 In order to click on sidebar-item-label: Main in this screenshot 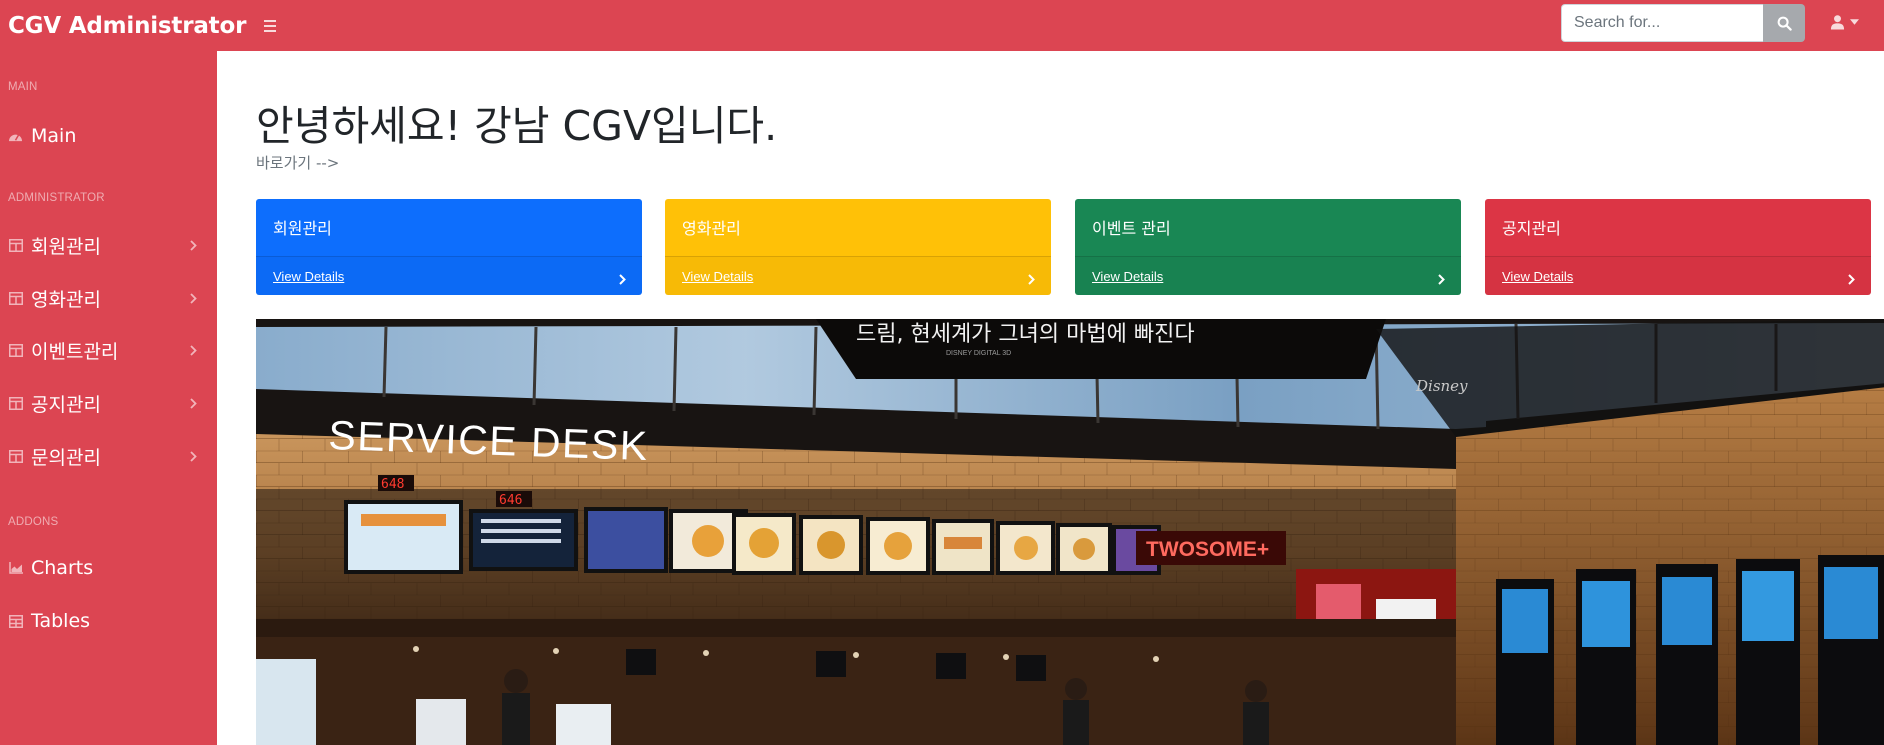, I will do `click(54, 136)`.